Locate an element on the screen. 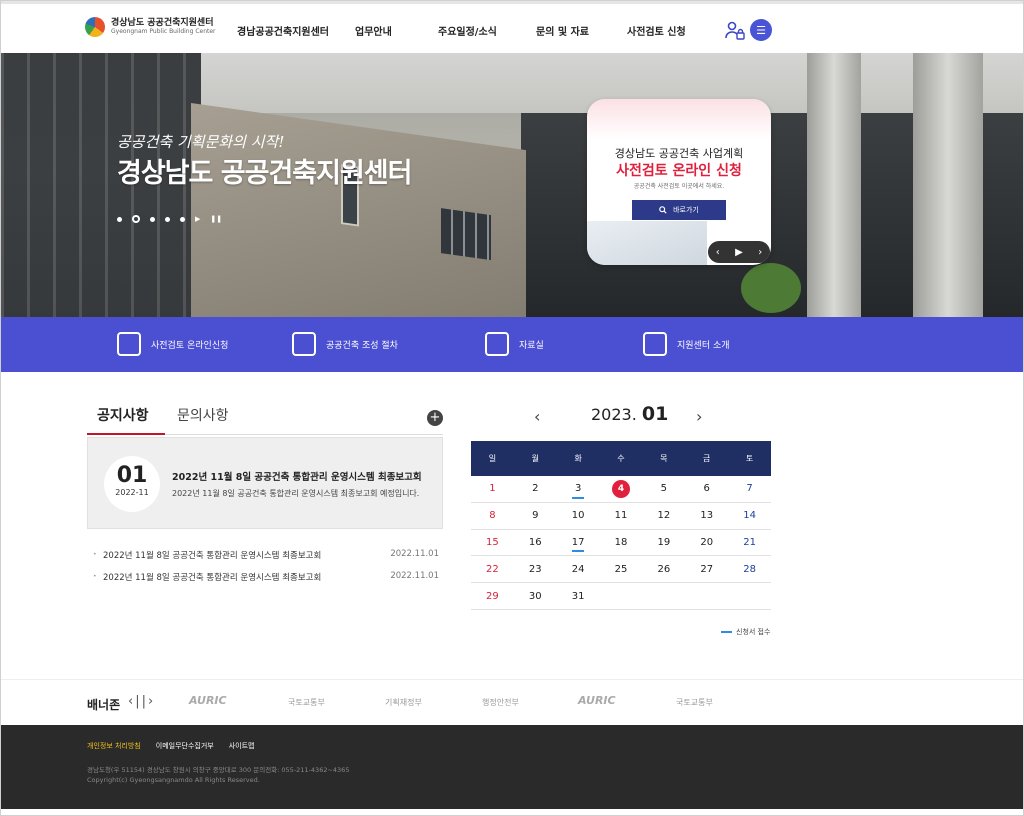  weekday-label: 월 is located at coordinates (535, 458).